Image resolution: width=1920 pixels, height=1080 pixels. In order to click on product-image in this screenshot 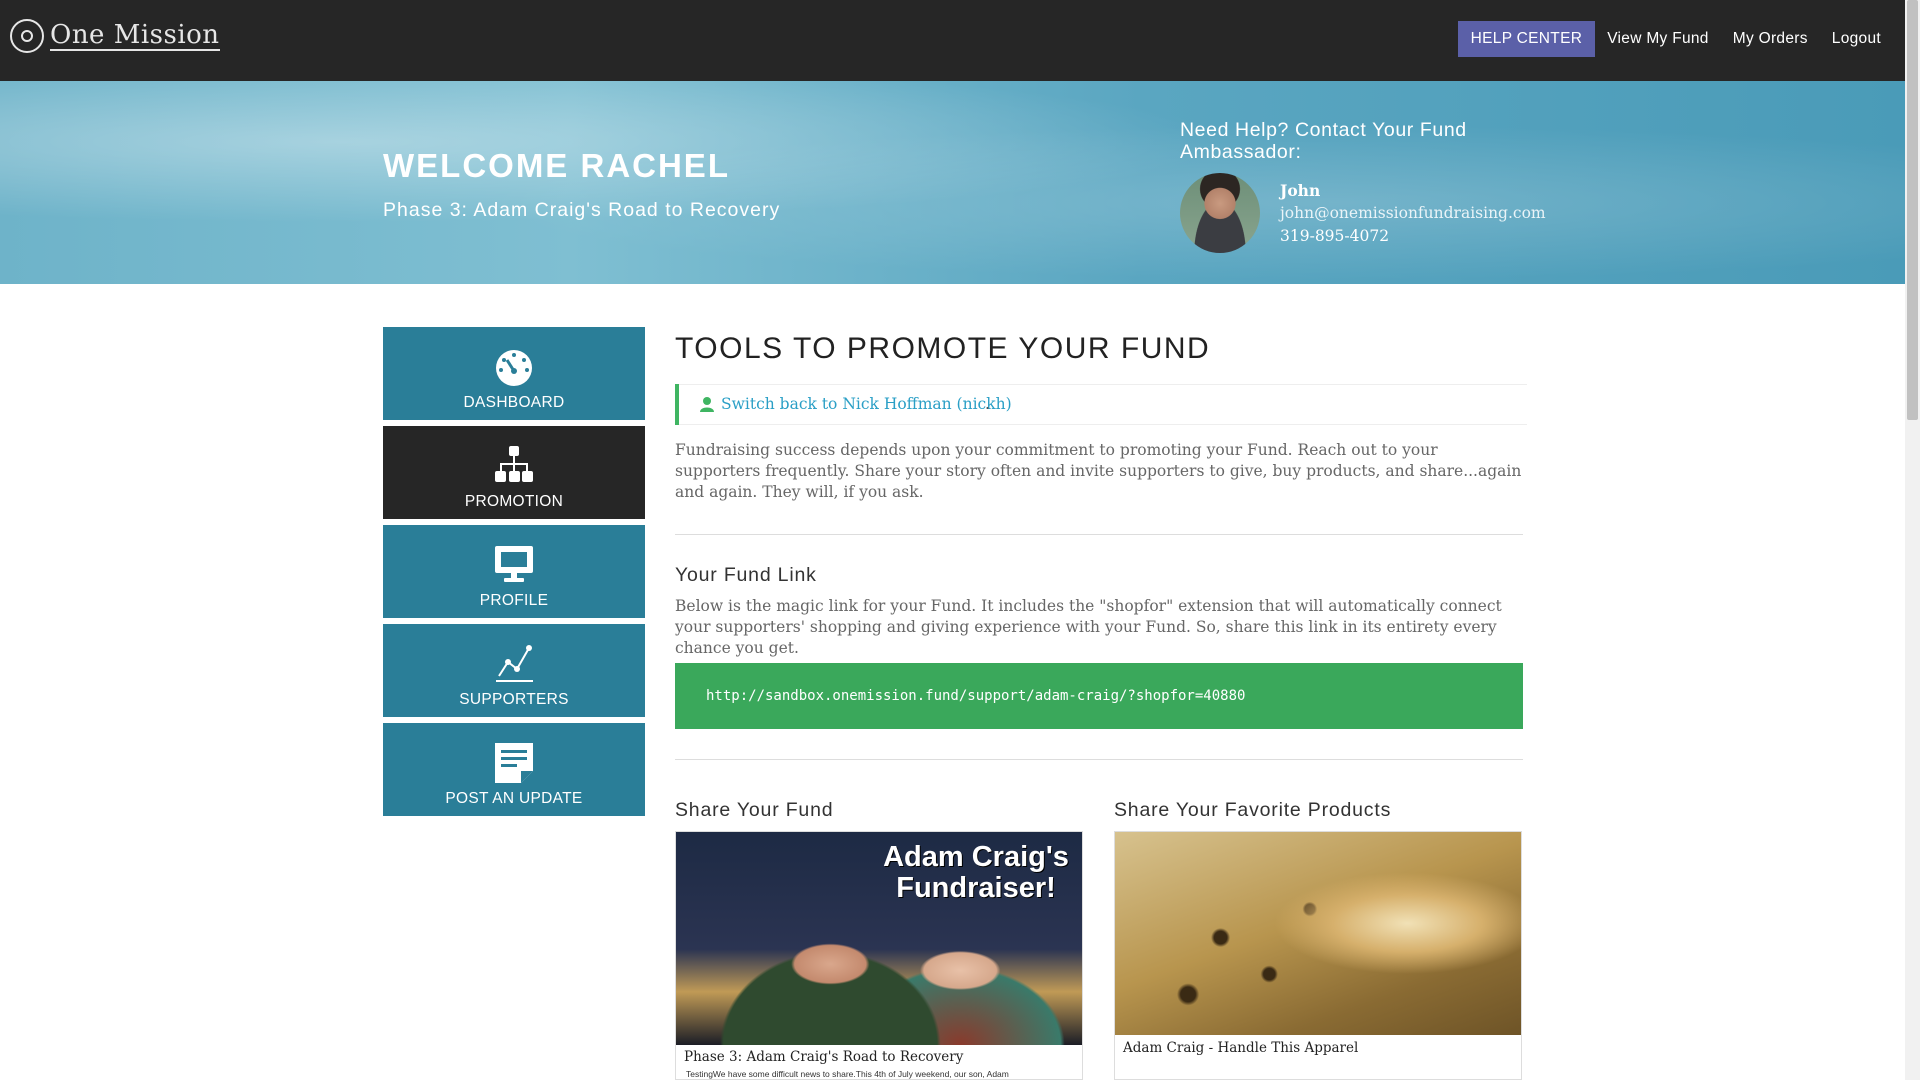, I will do `click(1318, 933)`.